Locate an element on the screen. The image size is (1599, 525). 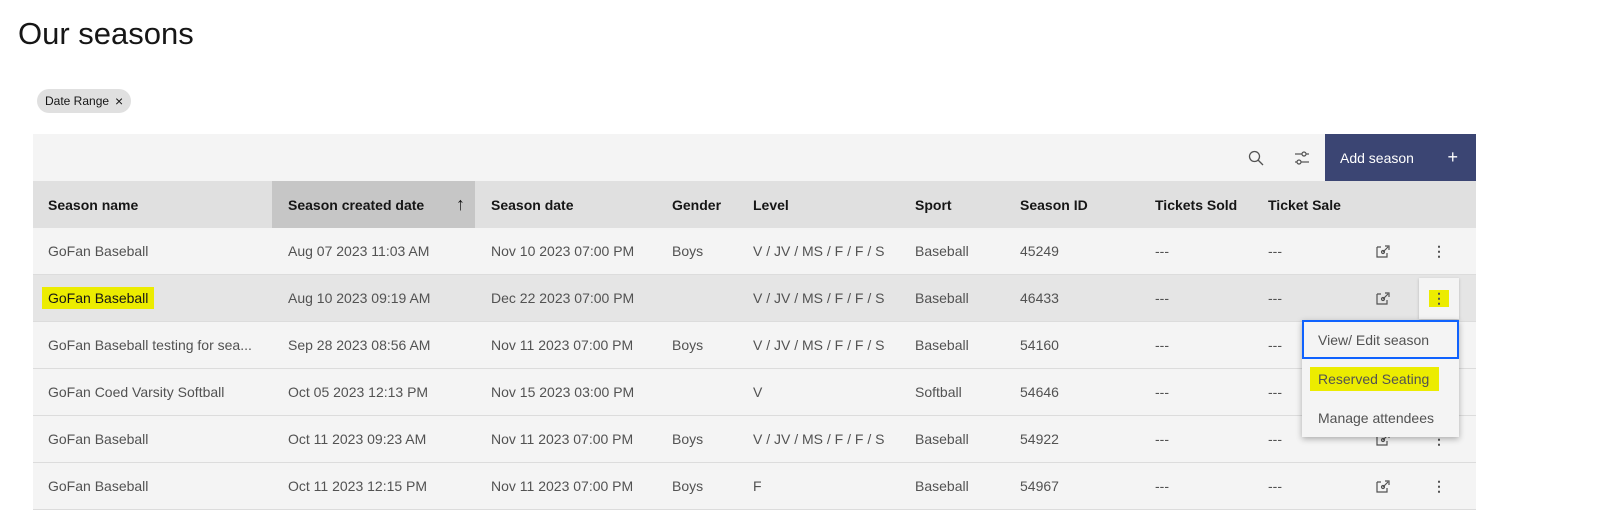
search-icon is located at coordinates (1255, 157).